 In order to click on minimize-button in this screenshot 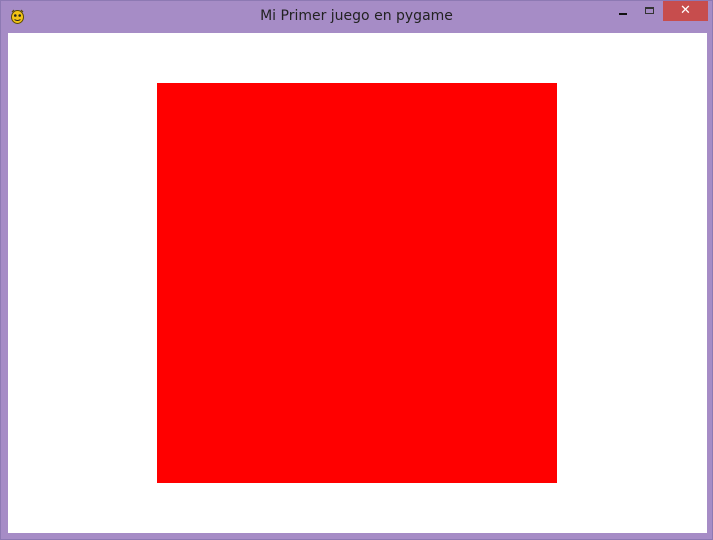, I will do `click(621, 11)`.